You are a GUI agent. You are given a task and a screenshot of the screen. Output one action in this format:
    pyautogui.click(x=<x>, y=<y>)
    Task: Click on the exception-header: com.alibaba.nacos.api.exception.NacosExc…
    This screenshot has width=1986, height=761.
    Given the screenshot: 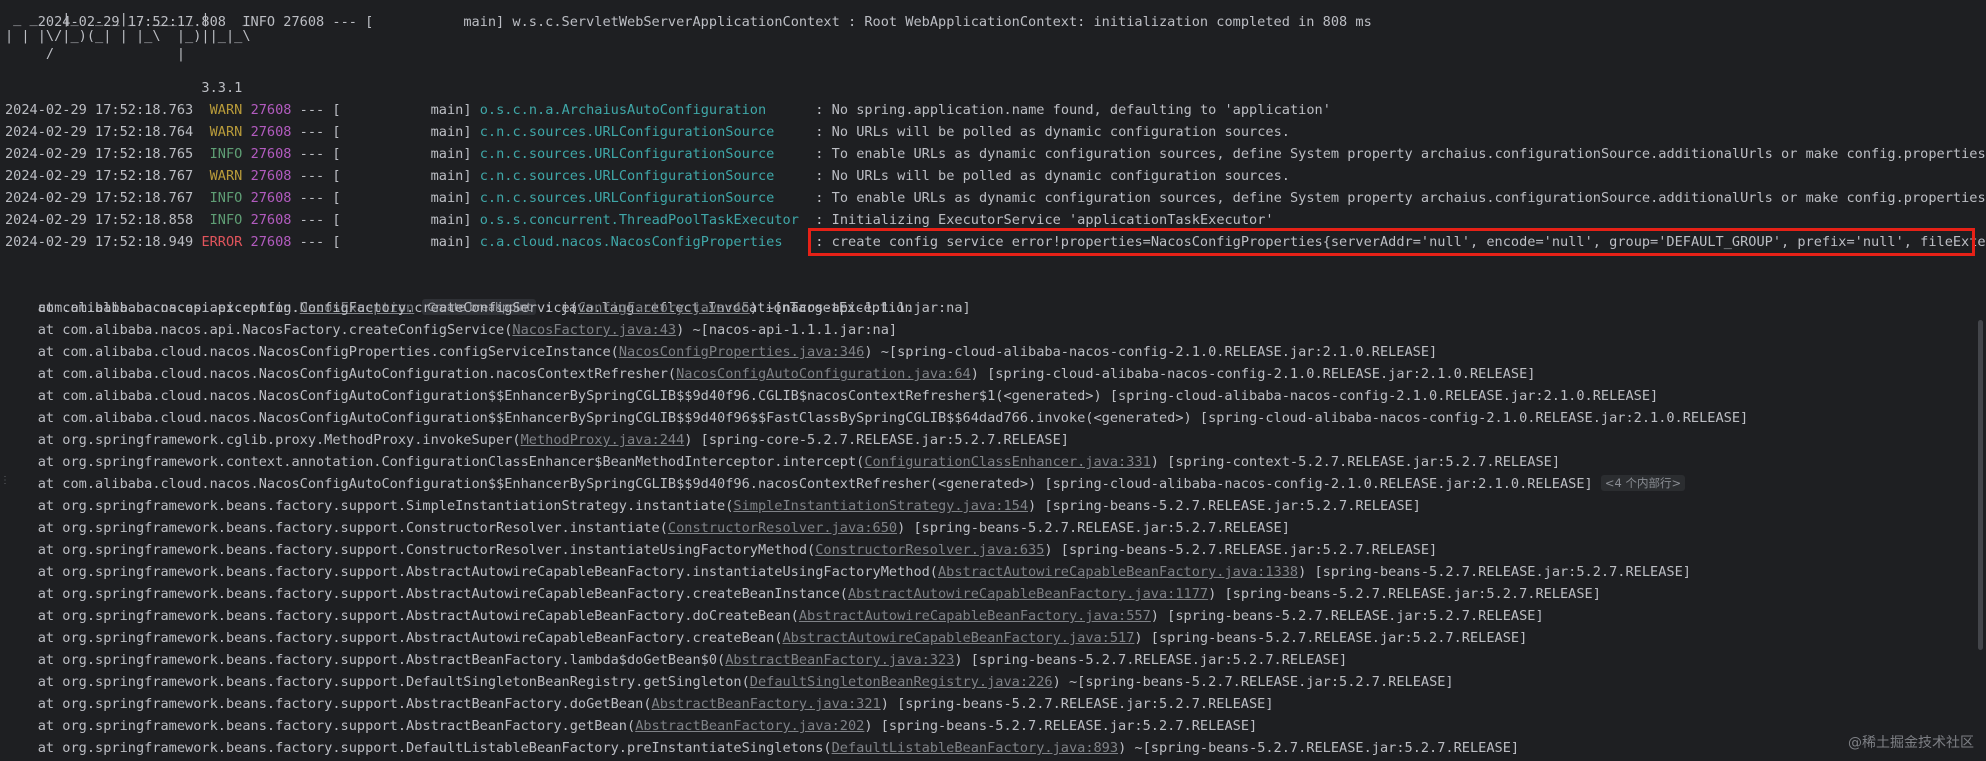 What is the action you would take?
    pyautogui.click(x=459, y=295)
    